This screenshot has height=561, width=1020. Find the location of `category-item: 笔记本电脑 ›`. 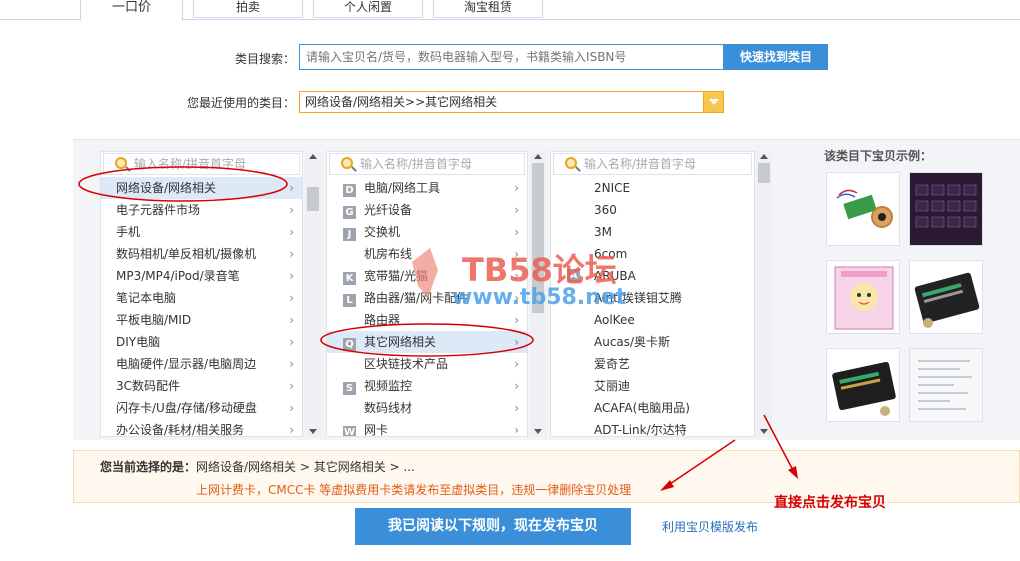

category-item: 笔记本电脑 › is located at coordinates (201, 298).